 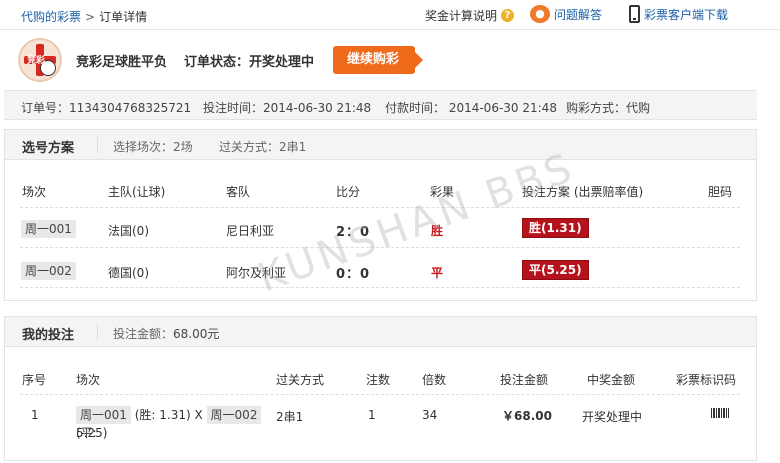 I want to click on col-header-multiple: 倍数, so click(x=434, y=380).